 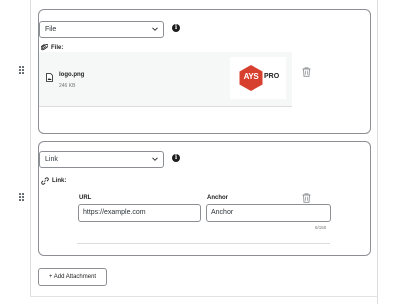 What do you see at coordinates (165, 79) in the screenshot?
I see `file-preview-panel: logo.png 246 KB AYS PRO` at bounding box center [165, 79].